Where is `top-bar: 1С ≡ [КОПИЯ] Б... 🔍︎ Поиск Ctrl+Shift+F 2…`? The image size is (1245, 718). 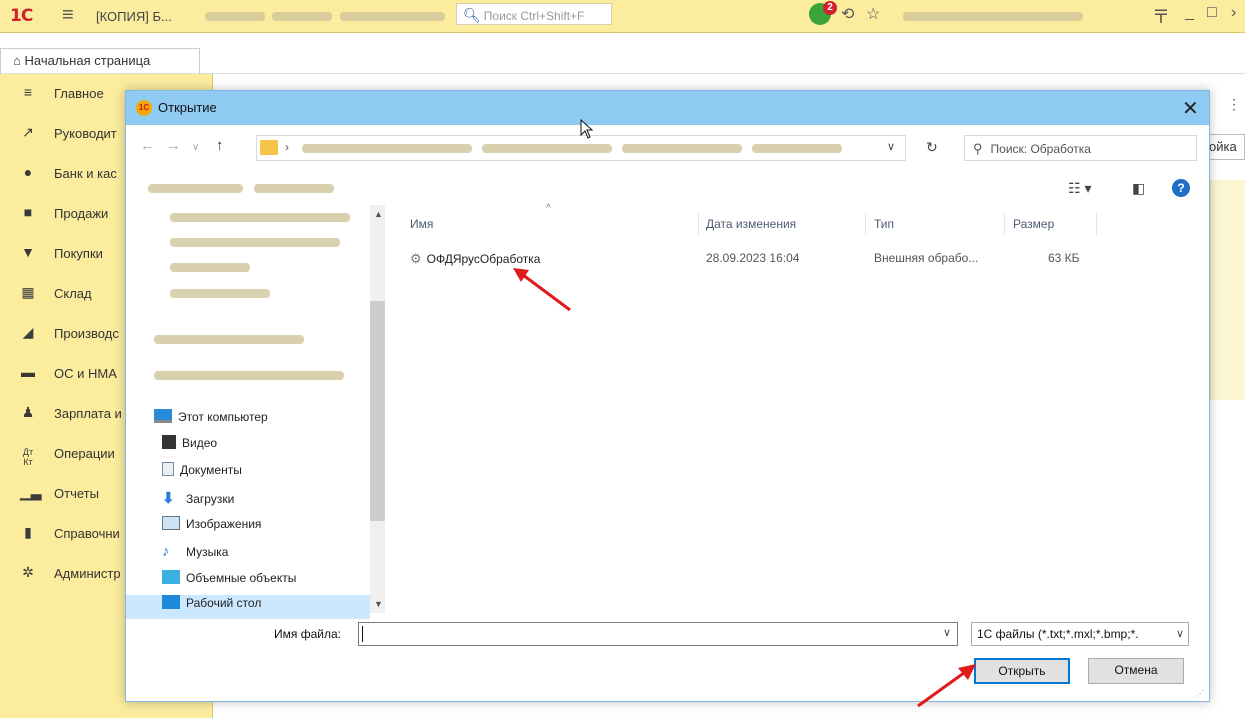
top-bar: 1С ≡ [КОПИЯ] Б... 🔍︎ Поиск Ctrl+Shift+F 2… is located at coordinates (622, 16).